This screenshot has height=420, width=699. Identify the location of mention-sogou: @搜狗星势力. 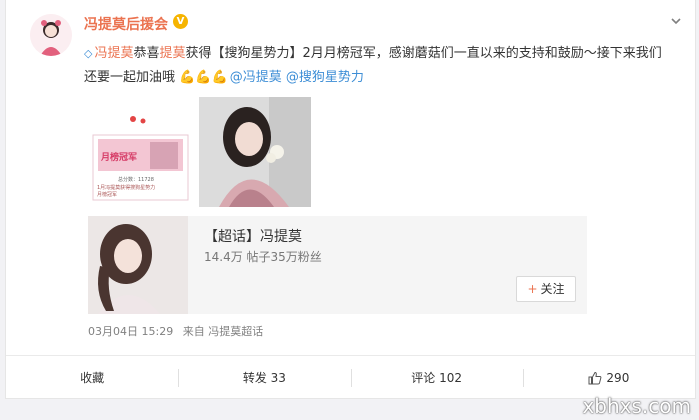
(325, 77).